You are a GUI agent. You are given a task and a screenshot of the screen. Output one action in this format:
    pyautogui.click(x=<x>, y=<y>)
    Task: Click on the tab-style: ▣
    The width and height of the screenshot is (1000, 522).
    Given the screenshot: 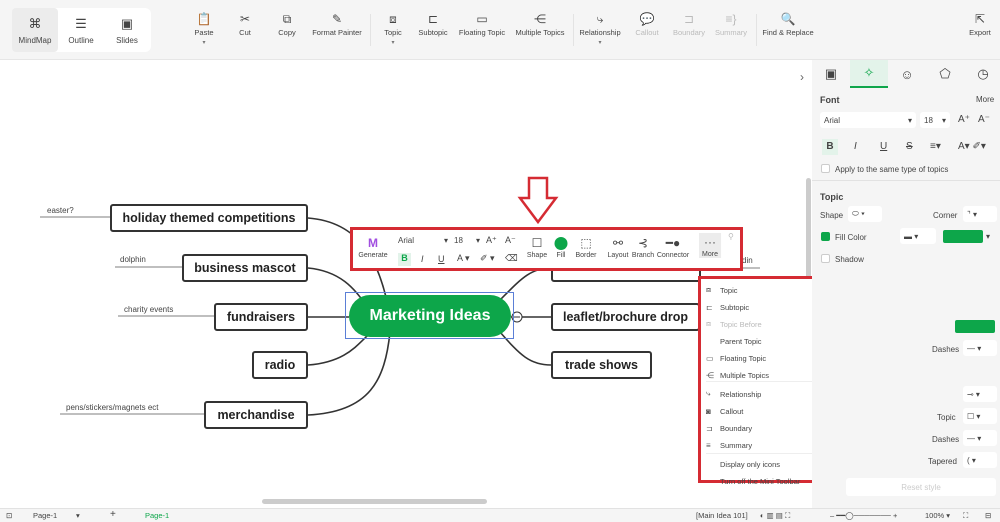 What is the action you would take?
    pyautogui.click(x=831, y=74)
    